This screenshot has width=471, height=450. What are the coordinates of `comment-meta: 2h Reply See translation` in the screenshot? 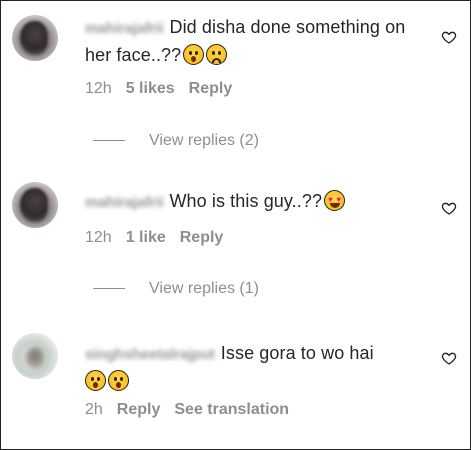 It's located at (194, 410).